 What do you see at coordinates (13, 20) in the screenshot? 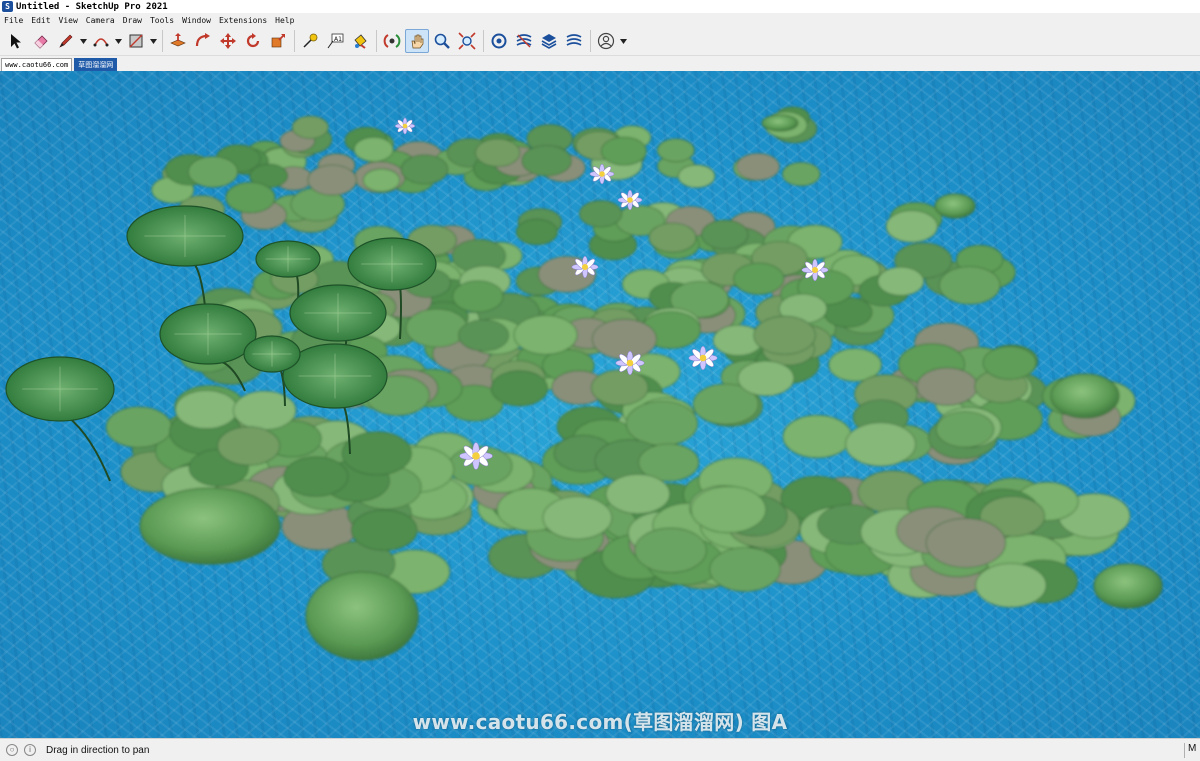
I see `menu-file: File` at bounding box center [13, 20].